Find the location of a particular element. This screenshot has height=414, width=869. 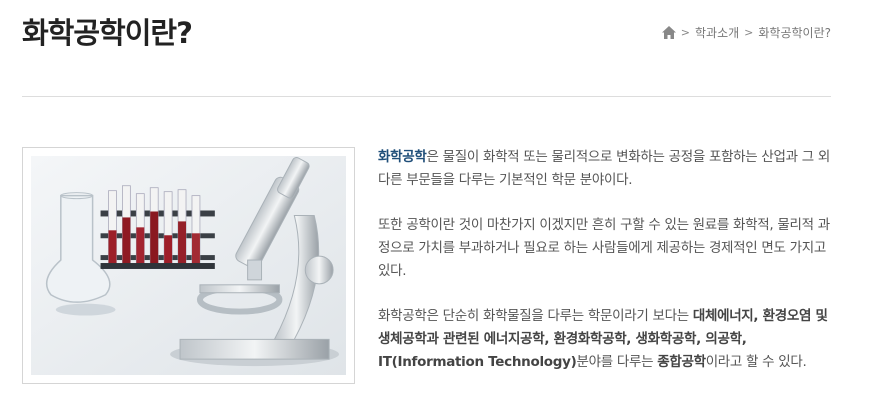

page-title: 화학공학이란? is located at coordinates (107, 33).